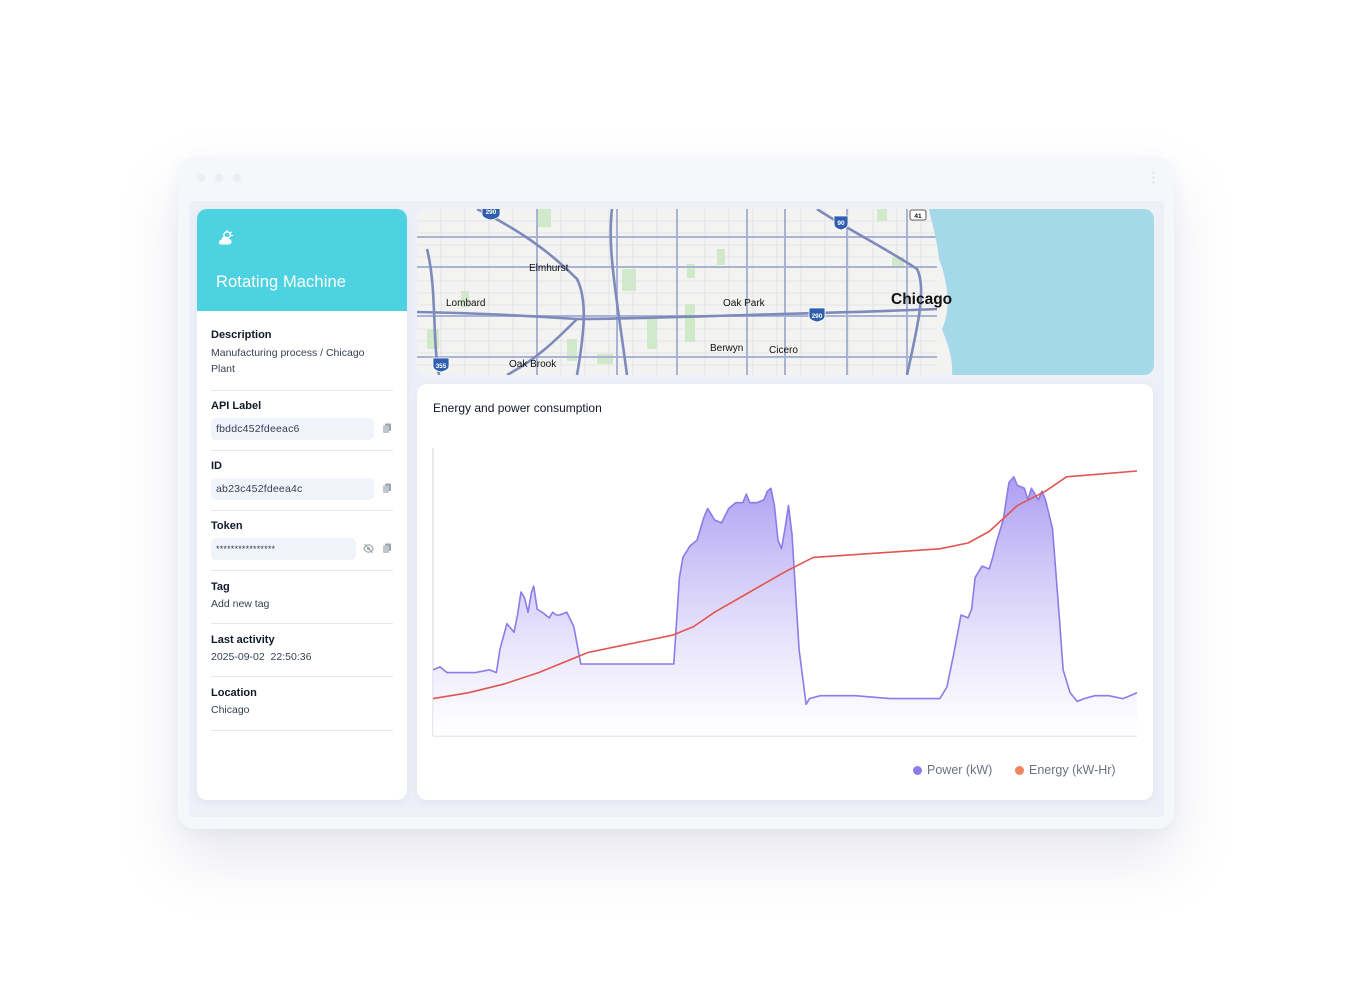 This screenshot has height=987, width=1352. I want to click on last-activity-field: Last activity 2025-09-02 22:50:36, so click(302, 655).